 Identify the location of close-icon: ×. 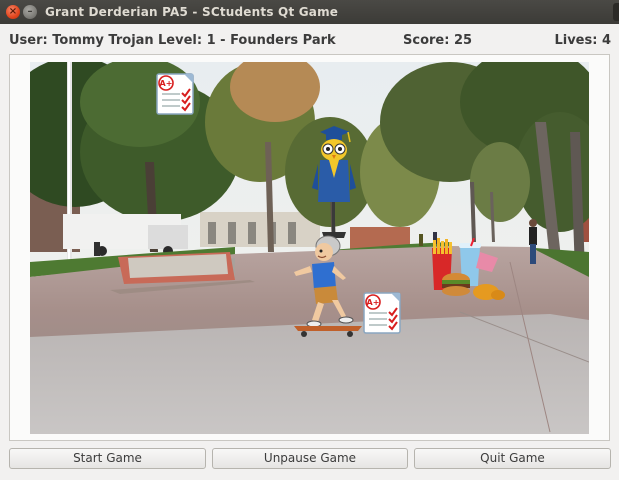
(13, 11).